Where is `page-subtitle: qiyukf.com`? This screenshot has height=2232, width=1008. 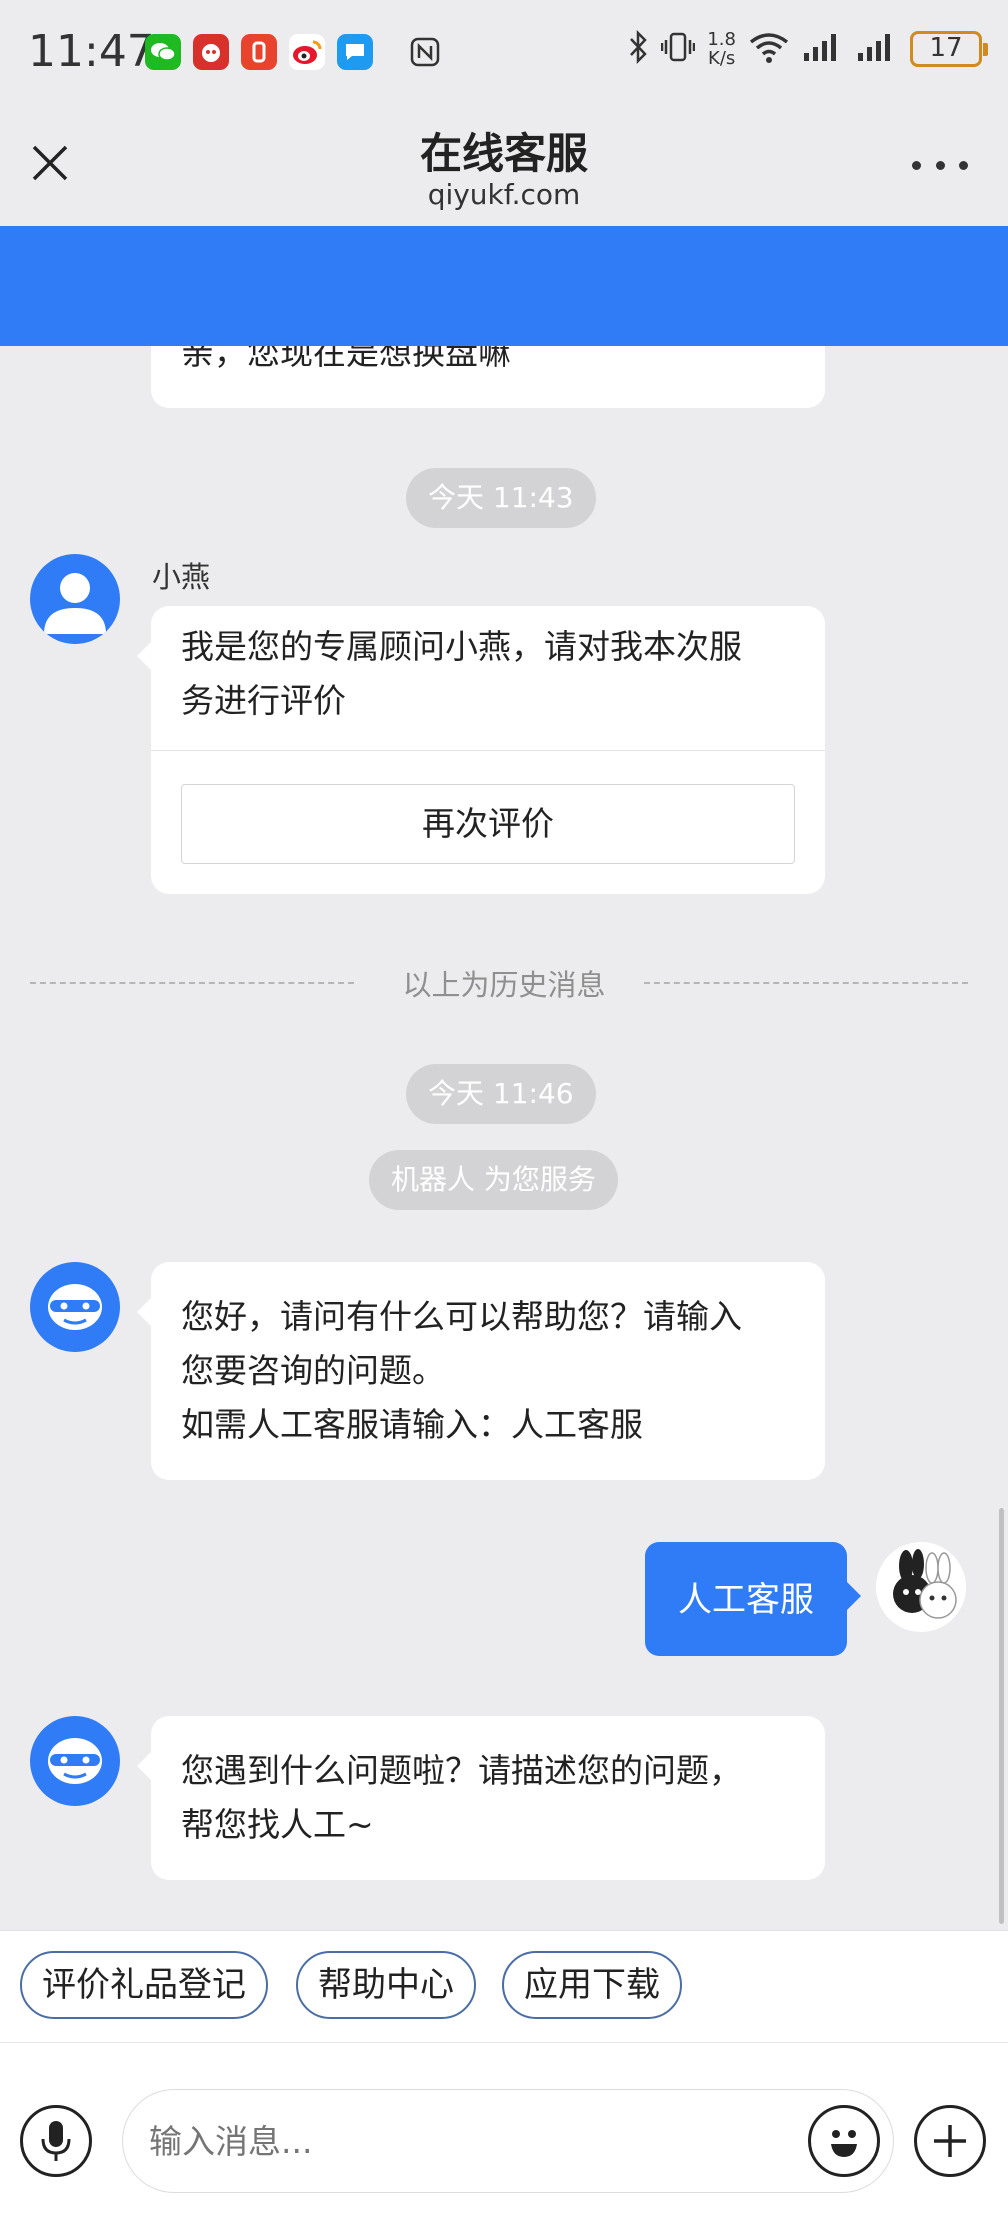
page-subtitle: qiyukf.com is located at coordinates (504, 194).